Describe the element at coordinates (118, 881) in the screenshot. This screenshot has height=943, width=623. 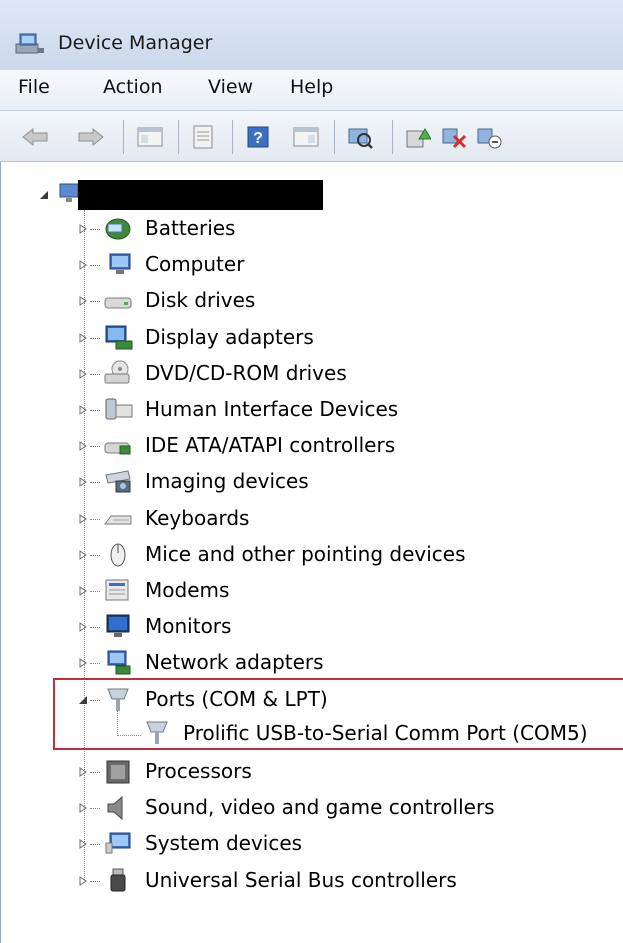
I see `usb-icon` at that location.